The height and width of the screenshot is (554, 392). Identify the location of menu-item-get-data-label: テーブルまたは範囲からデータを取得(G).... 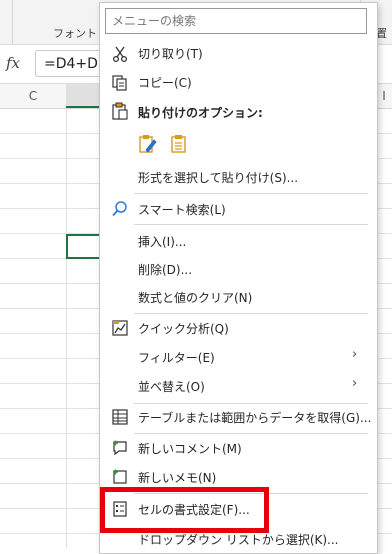
(255, 418).